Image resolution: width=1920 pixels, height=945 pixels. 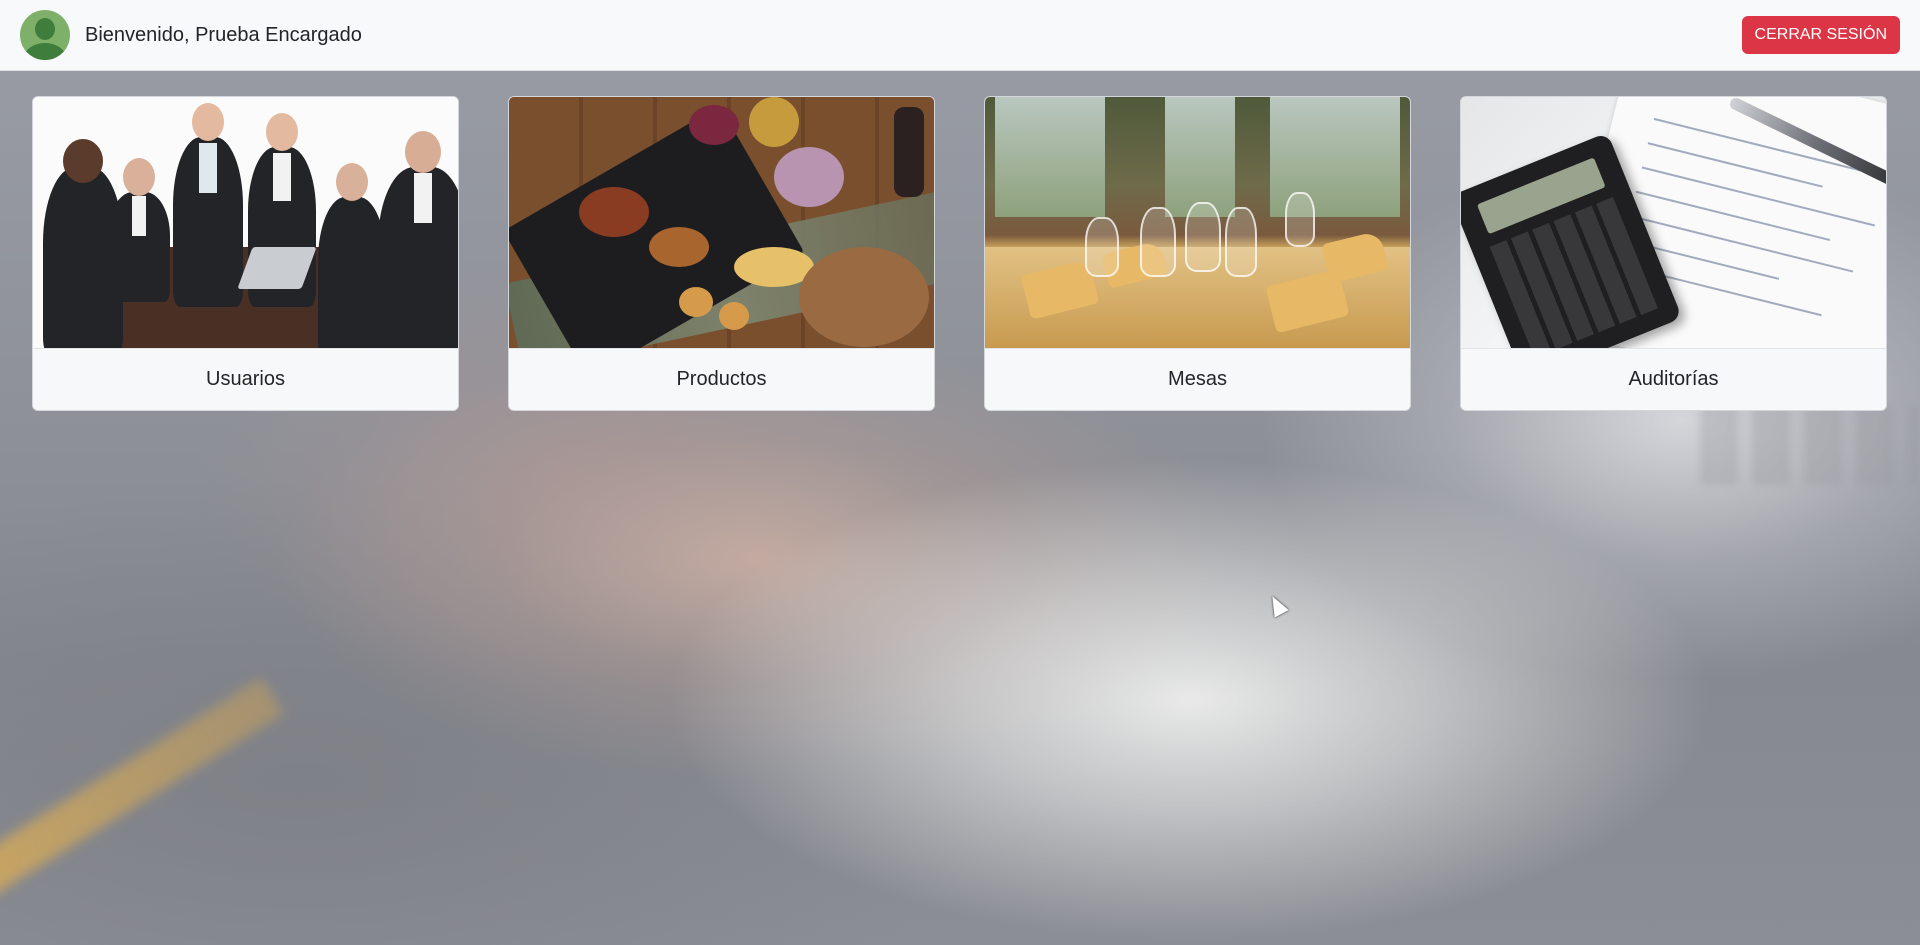 I want to click on logout-button: CERRAR SESIÓN, so click(x=1820, y=35).